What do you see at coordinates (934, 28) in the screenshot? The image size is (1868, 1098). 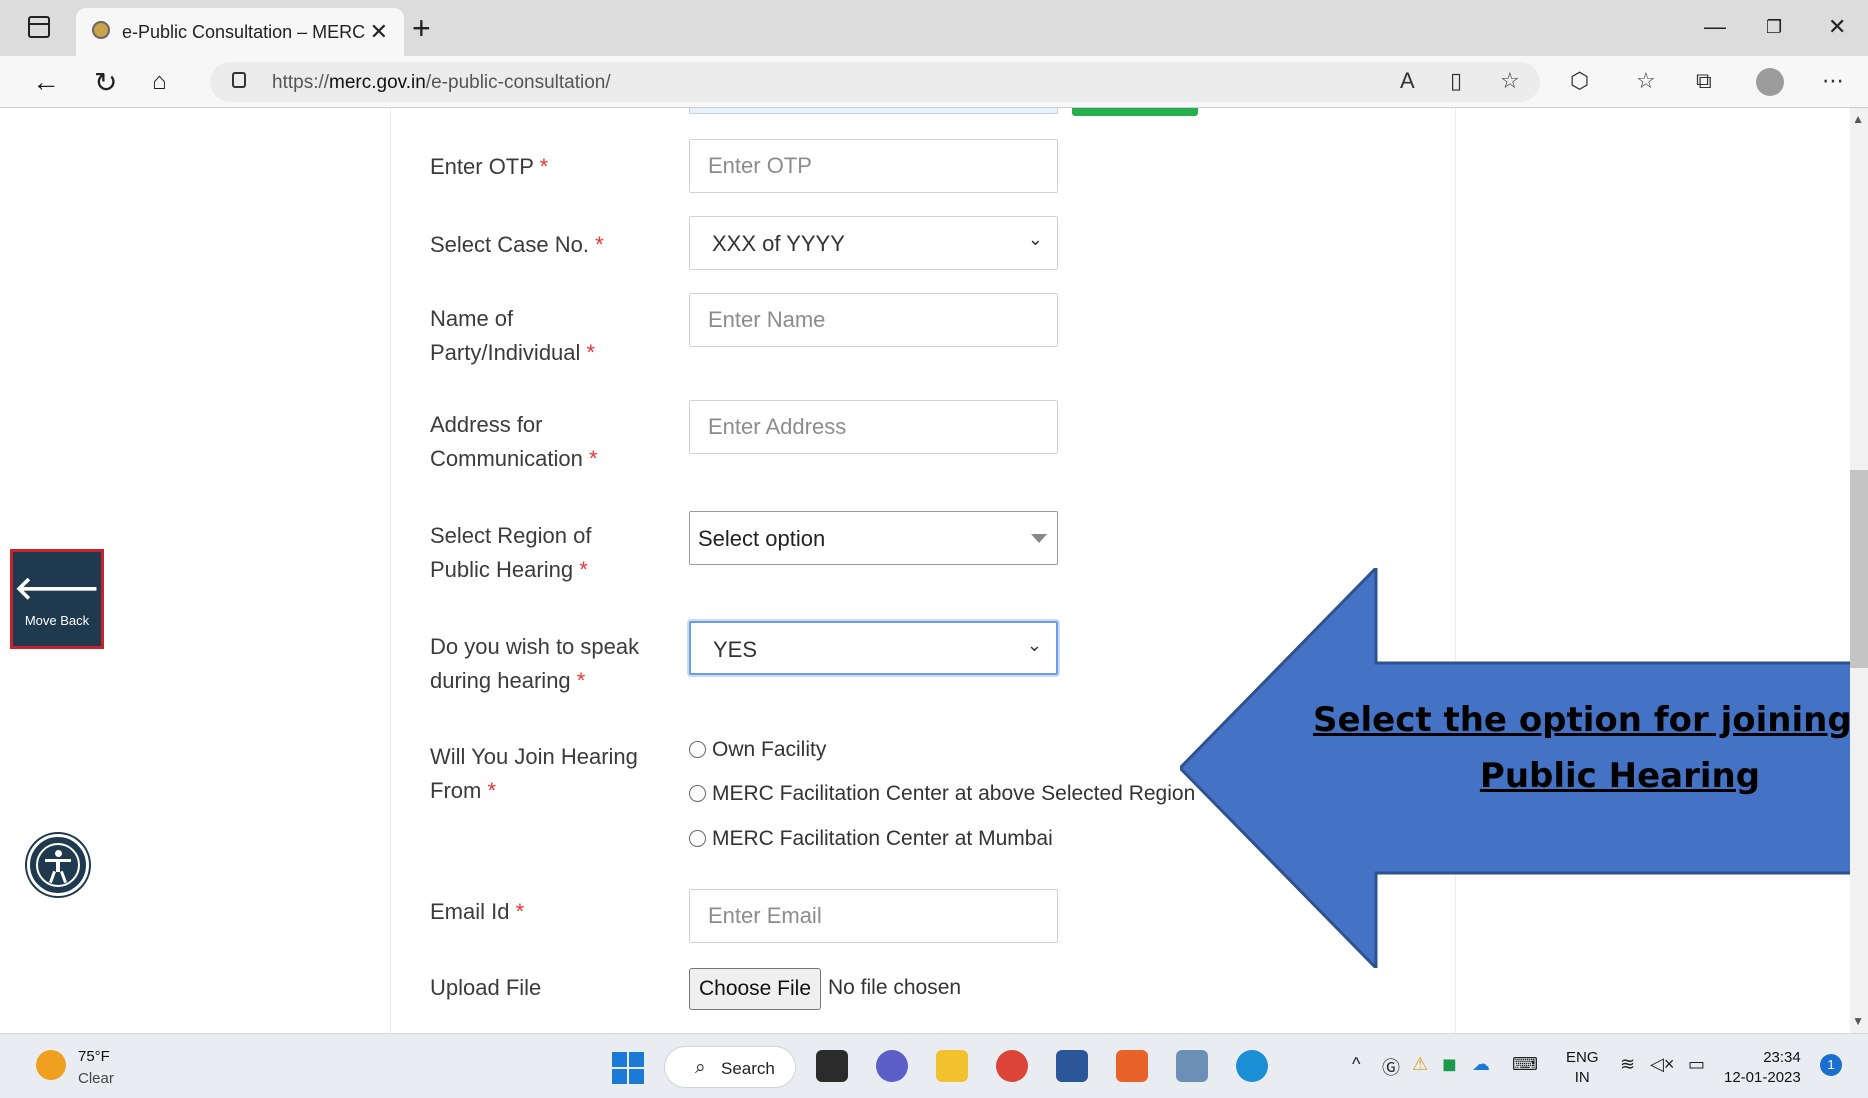 I see `browser-tab-bar: e-Public Consultation – MERC ✕ + — ❐ ✕` at bounding box center [934, 28].